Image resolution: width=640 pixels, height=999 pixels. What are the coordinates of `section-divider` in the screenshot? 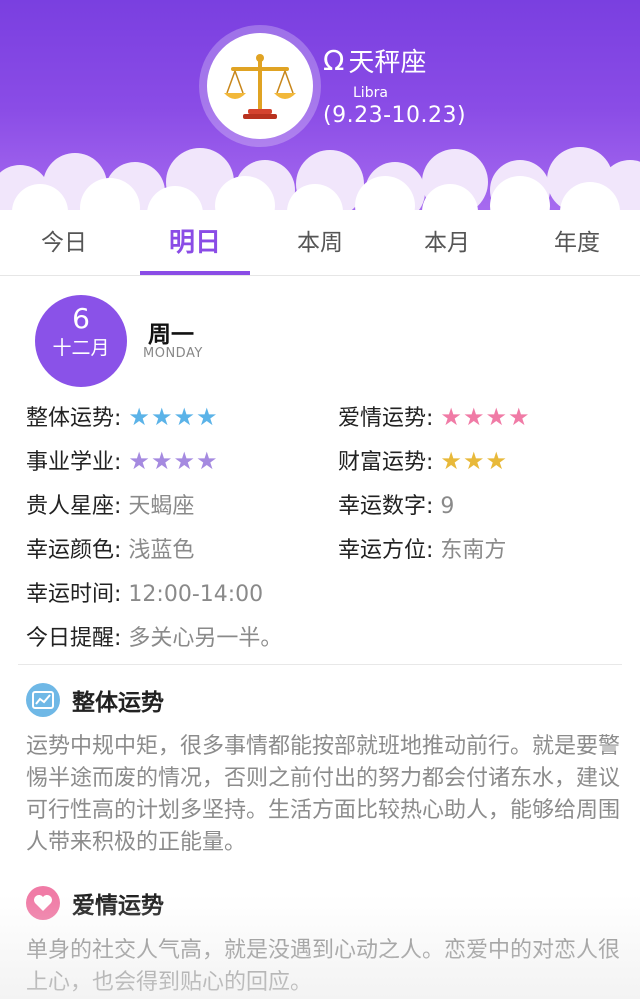 It's located at (320, 664).